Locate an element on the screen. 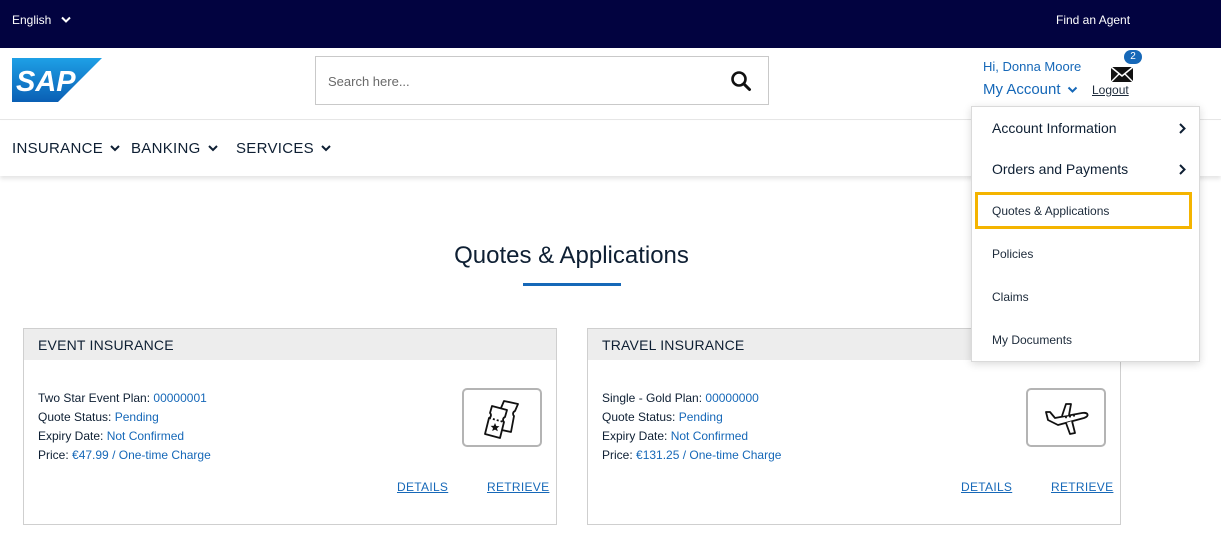 The width and height of the screenshot is (1221, 559). price-value: €47.99 / One-time Charge is located at coordinates (141, 455).